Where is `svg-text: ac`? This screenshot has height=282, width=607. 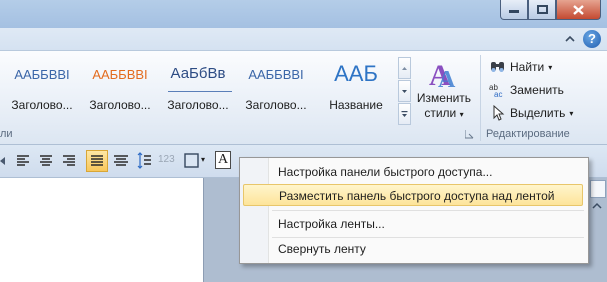
svg-text: ac is located at coordinates (498, 94).